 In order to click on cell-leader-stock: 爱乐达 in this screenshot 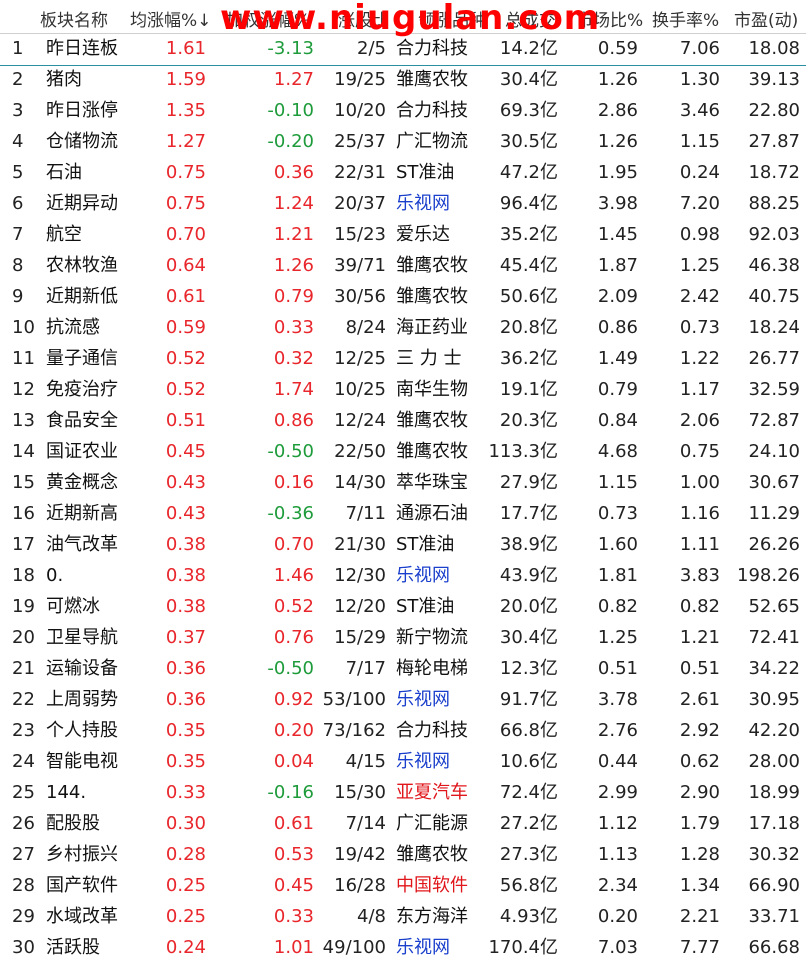, I will do `click(441, 235)`.